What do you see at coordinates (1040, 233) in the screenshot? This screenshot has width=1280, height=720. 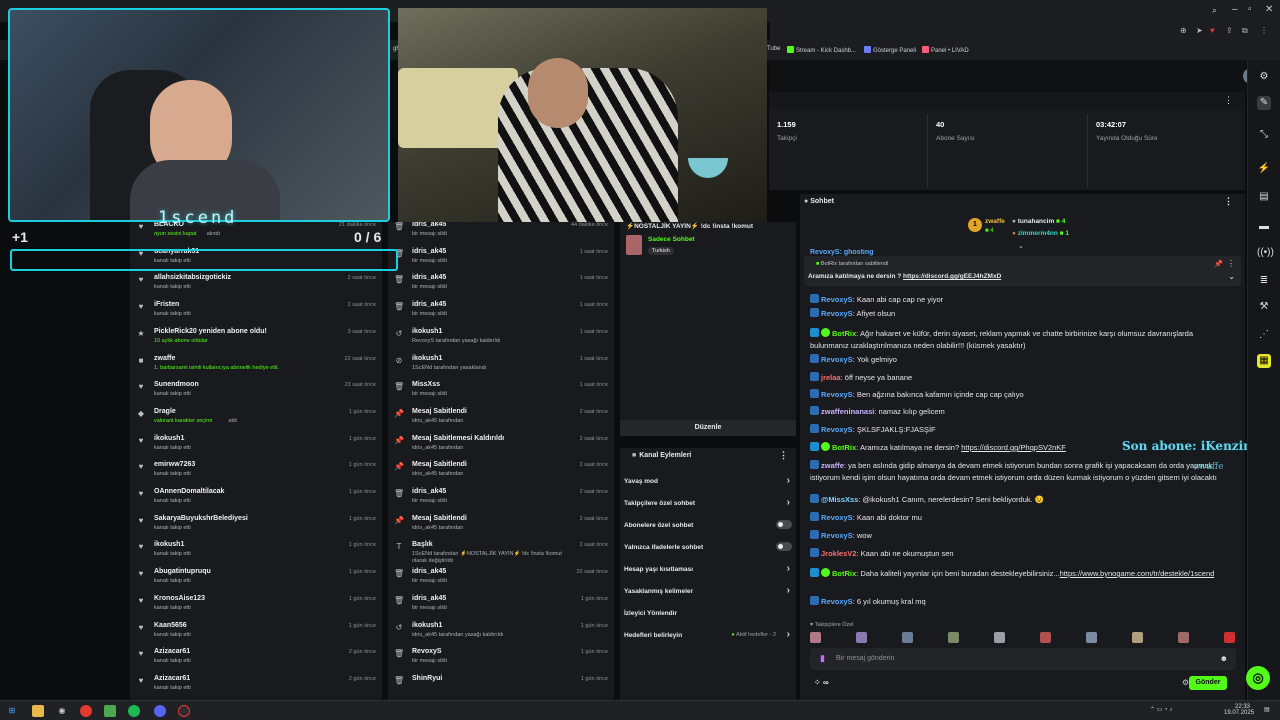 I see `leader-name: ● zimmerm4nn ■ 1` at bounding box center [1040, 233].